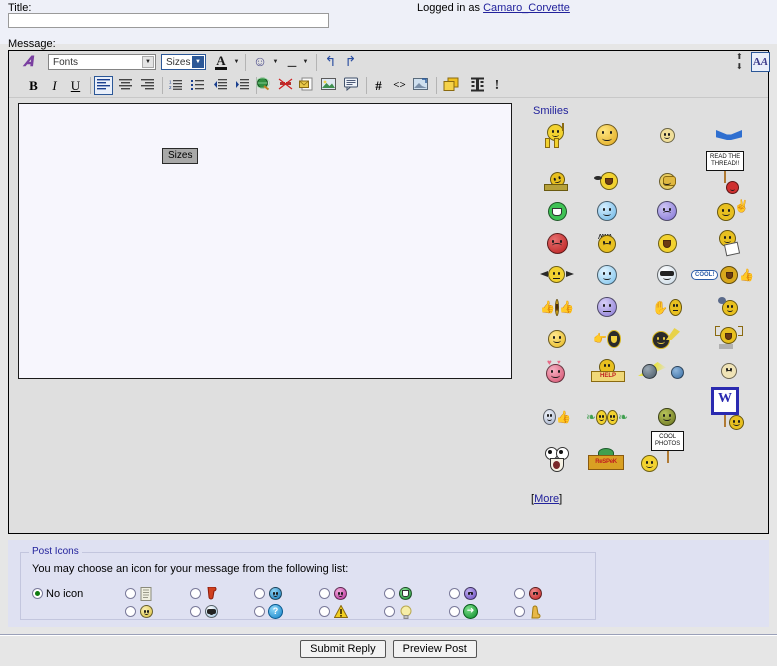 The height and width of the screenshot is (666, 777). I want to click on collapse-down-icon: ⬇, so click(739, 67).